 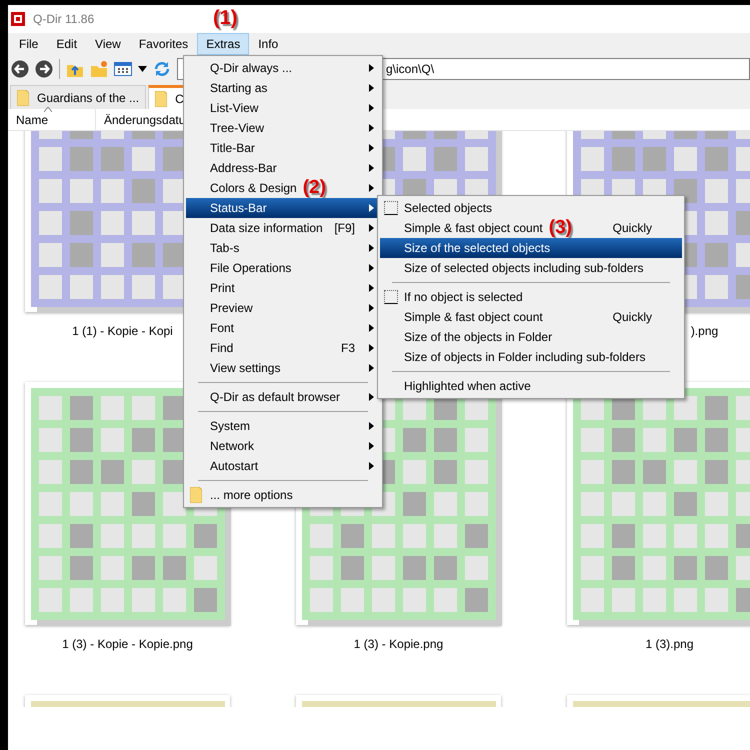 What do you see at coordinates (704, 331) in the screenshot?
I see `file-name: ).png` at bounding box center [704, 331].